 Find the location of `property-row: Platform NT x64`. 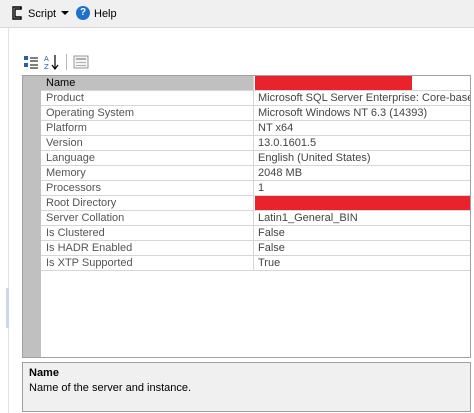

property-row: Platform NT x64 is located at coordinates (255, 128).